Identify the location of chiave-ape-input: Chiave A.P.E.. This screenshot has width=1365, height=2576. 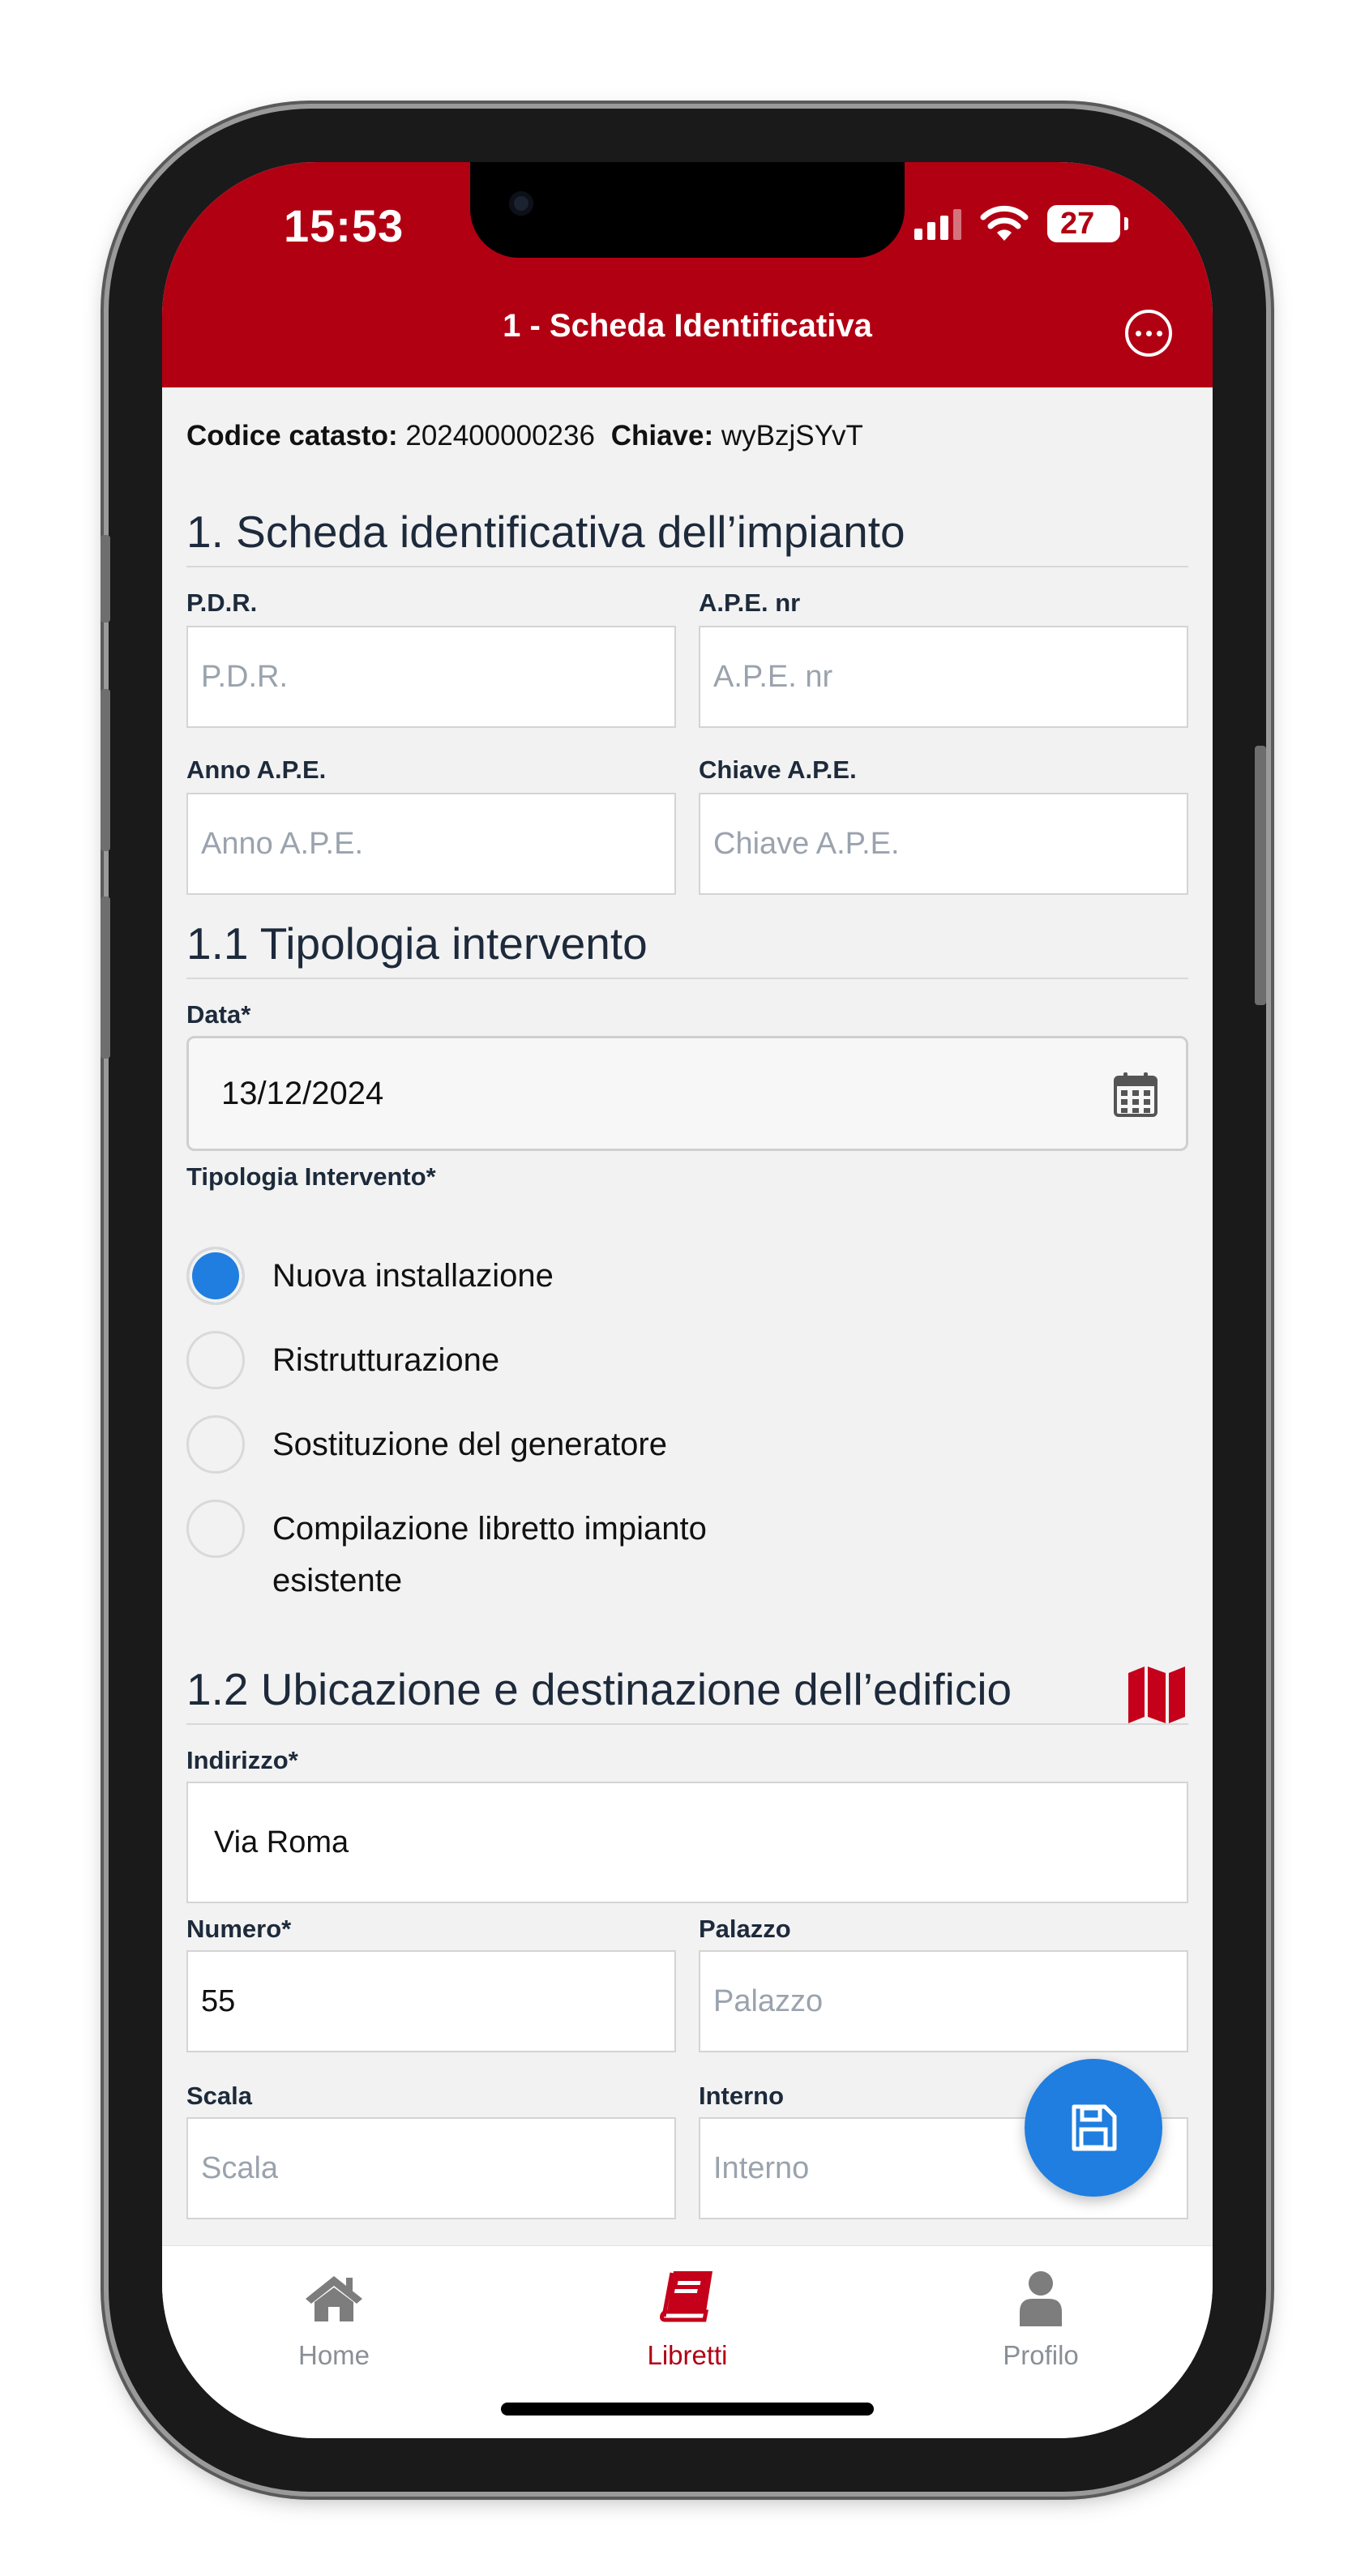
(943, 844).